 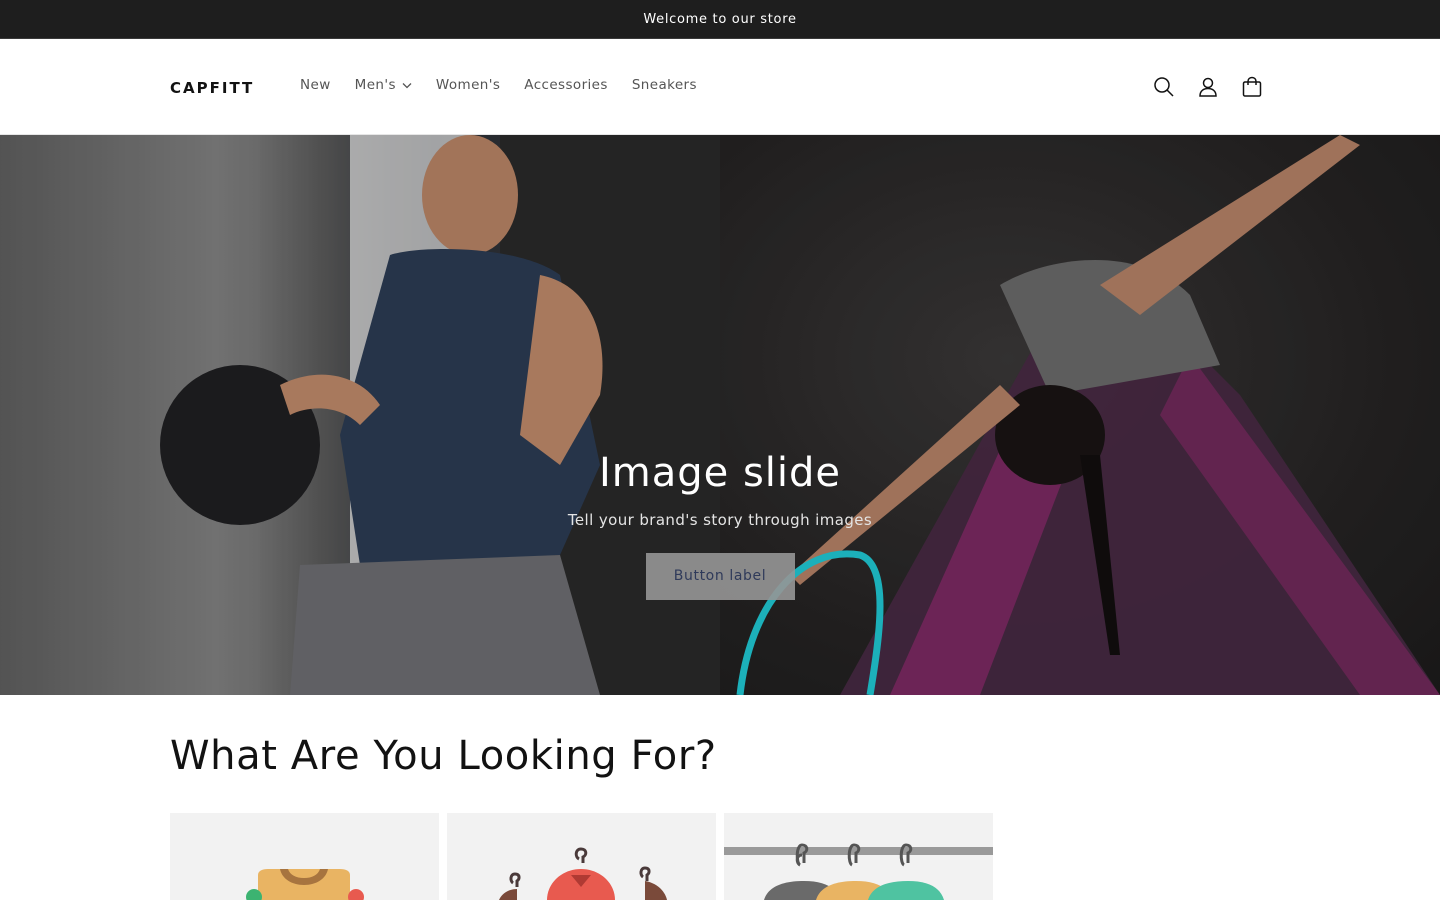 I want to click on nav-item-accessories: Accessories, so click(x=566, y=85).